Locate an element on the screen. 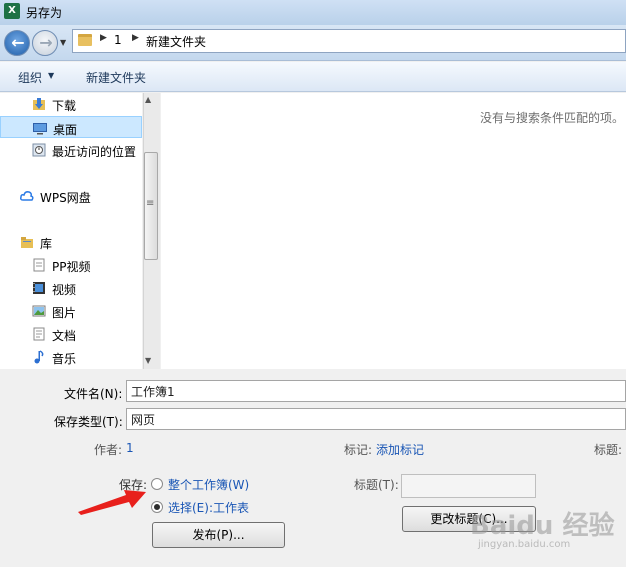  video-icon is located at coordinates (39, 288).